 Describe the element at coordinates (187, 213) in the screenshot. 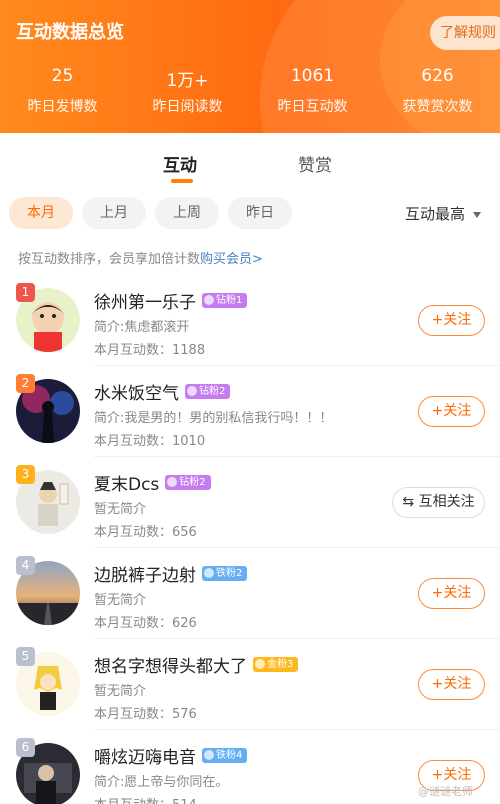

I see `filter-last-week: 上周` at that location.